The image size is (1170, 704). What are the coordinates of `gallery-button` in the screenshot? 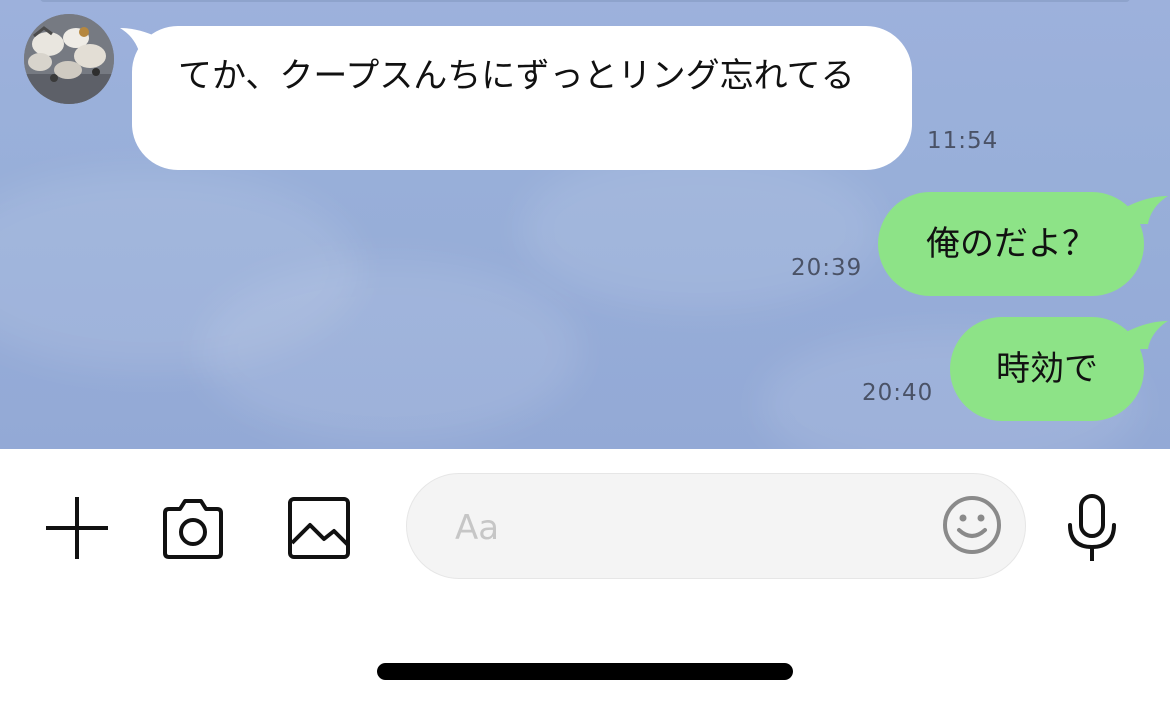 It's located at (319, 528).